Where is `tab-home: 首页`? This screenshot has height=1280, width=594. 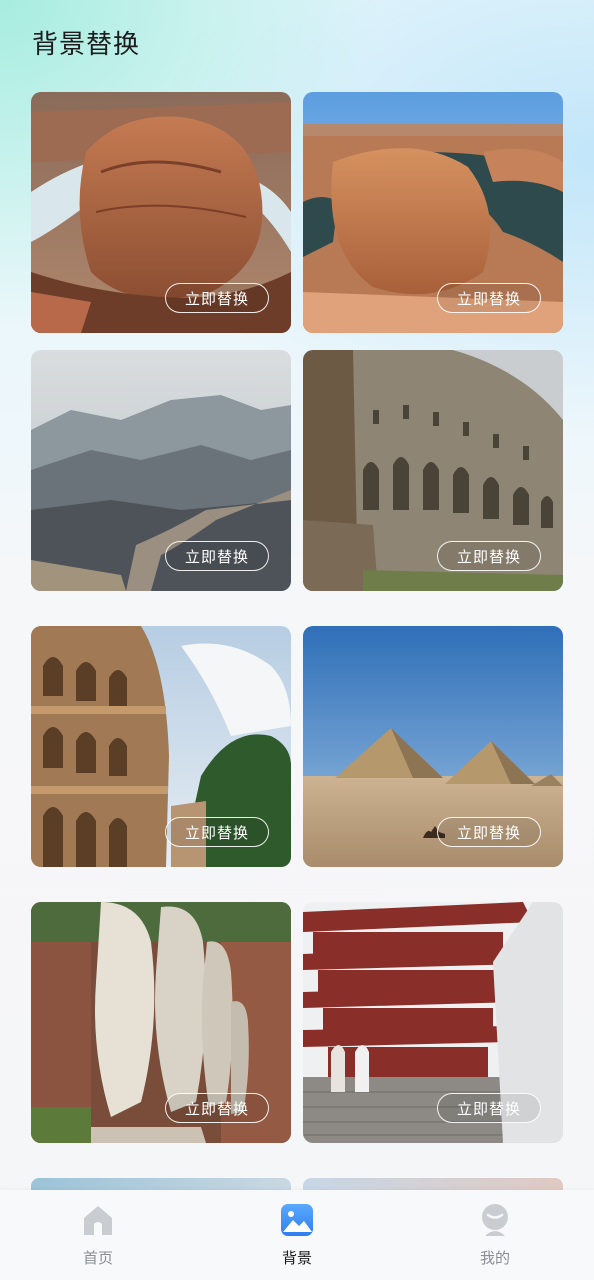
tab-home: 首页 is located at coordinates (98, 1235).